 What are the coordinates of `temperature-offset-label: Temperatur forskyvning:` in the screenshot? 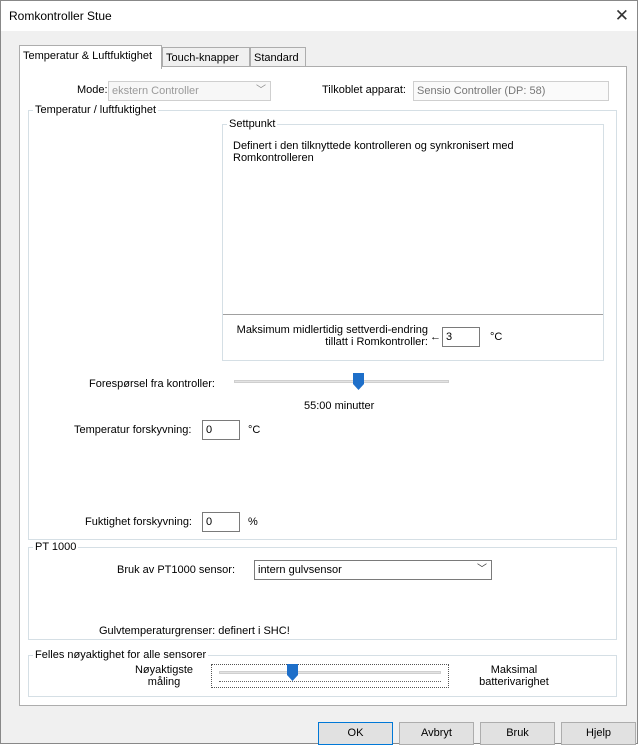 It's located at (133, 430).